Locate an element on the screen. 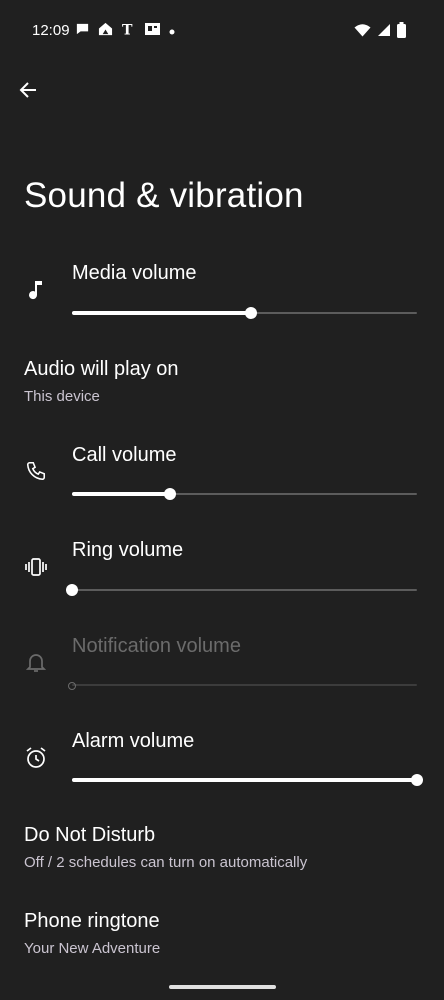  gesture-nav-handle is located at coordinates (222, 987).